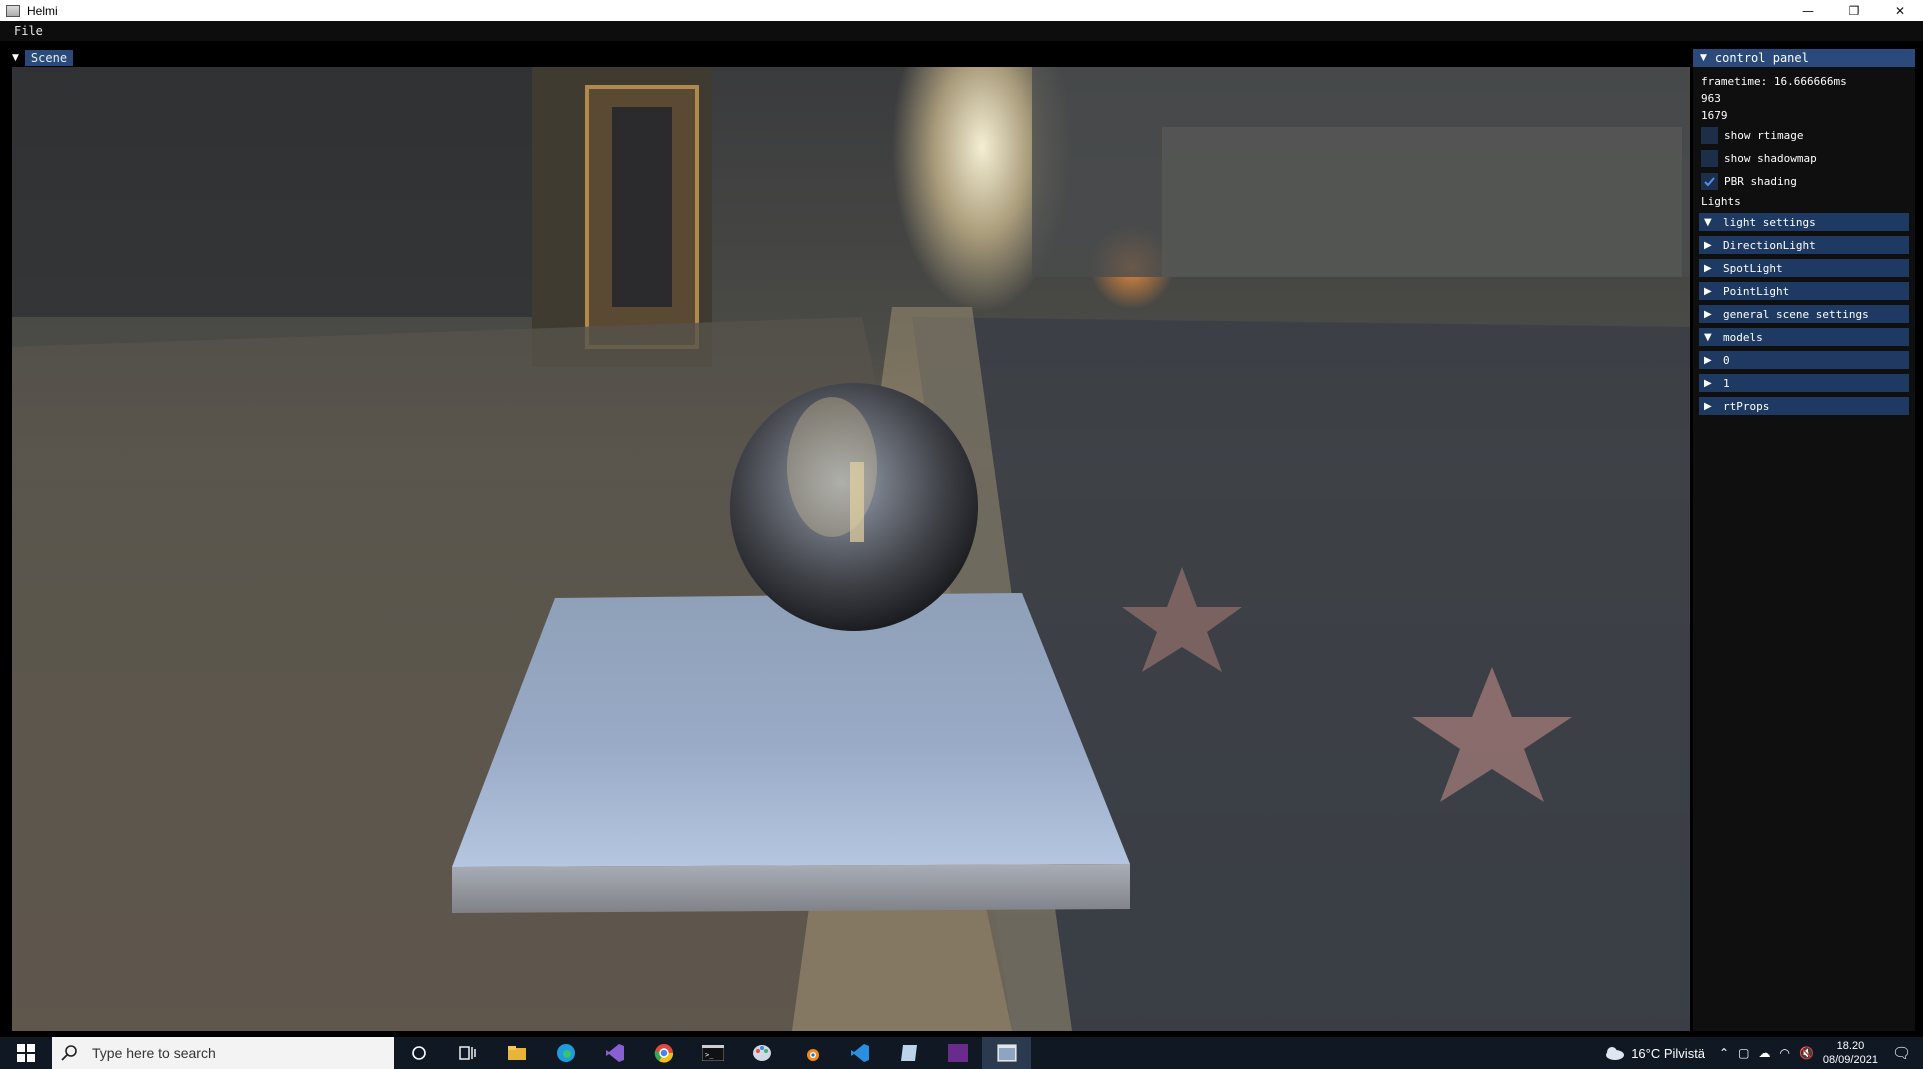 The image size is (1923, 1069). What do you see at coordinates (1714, 115) in the screenshot?
I see `height-value: 1679` at bounding box center [1714, 115].